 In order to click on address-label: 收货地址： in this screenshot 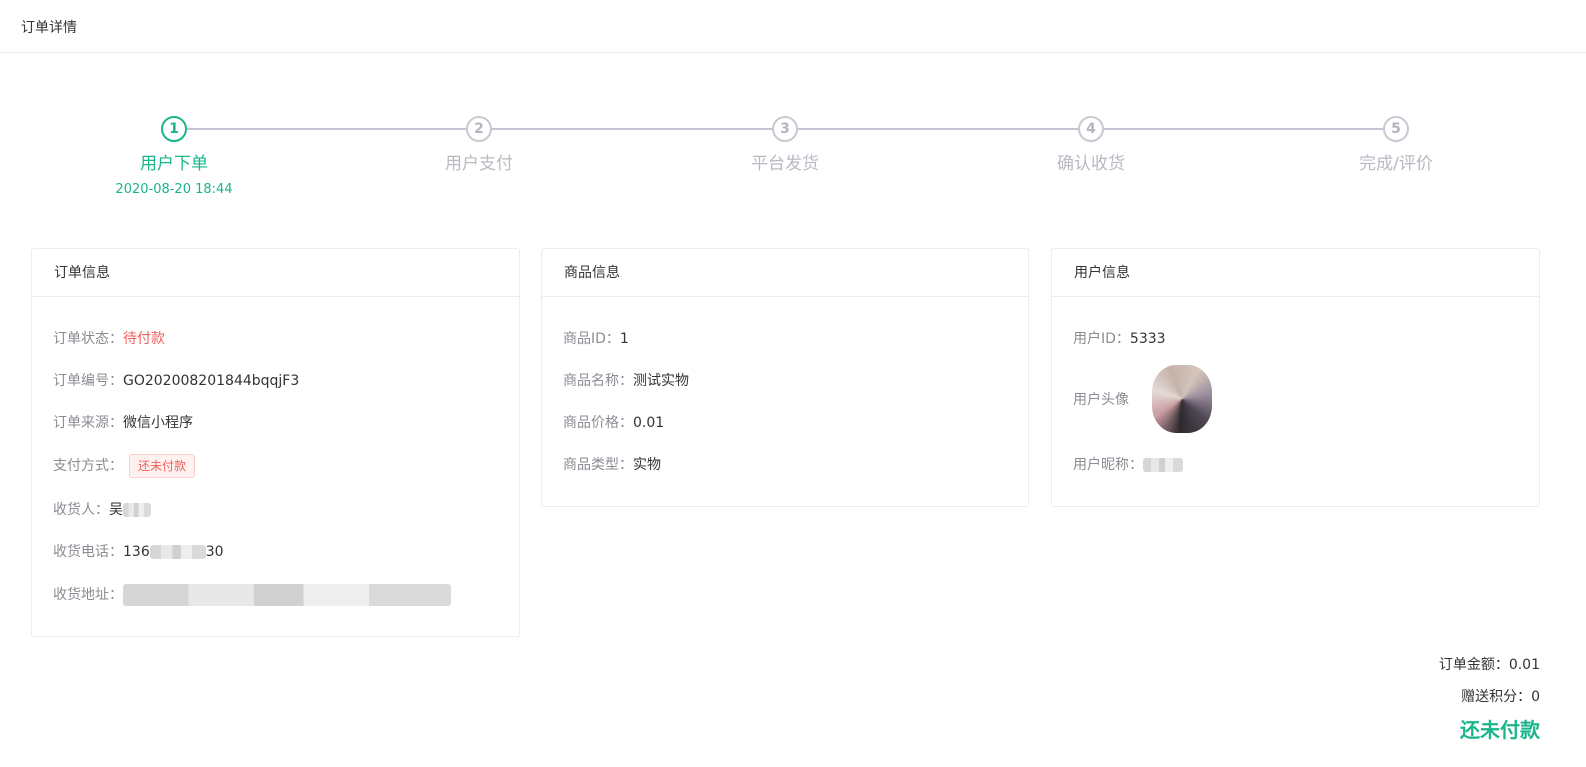, I will do `click(88, 595)`.